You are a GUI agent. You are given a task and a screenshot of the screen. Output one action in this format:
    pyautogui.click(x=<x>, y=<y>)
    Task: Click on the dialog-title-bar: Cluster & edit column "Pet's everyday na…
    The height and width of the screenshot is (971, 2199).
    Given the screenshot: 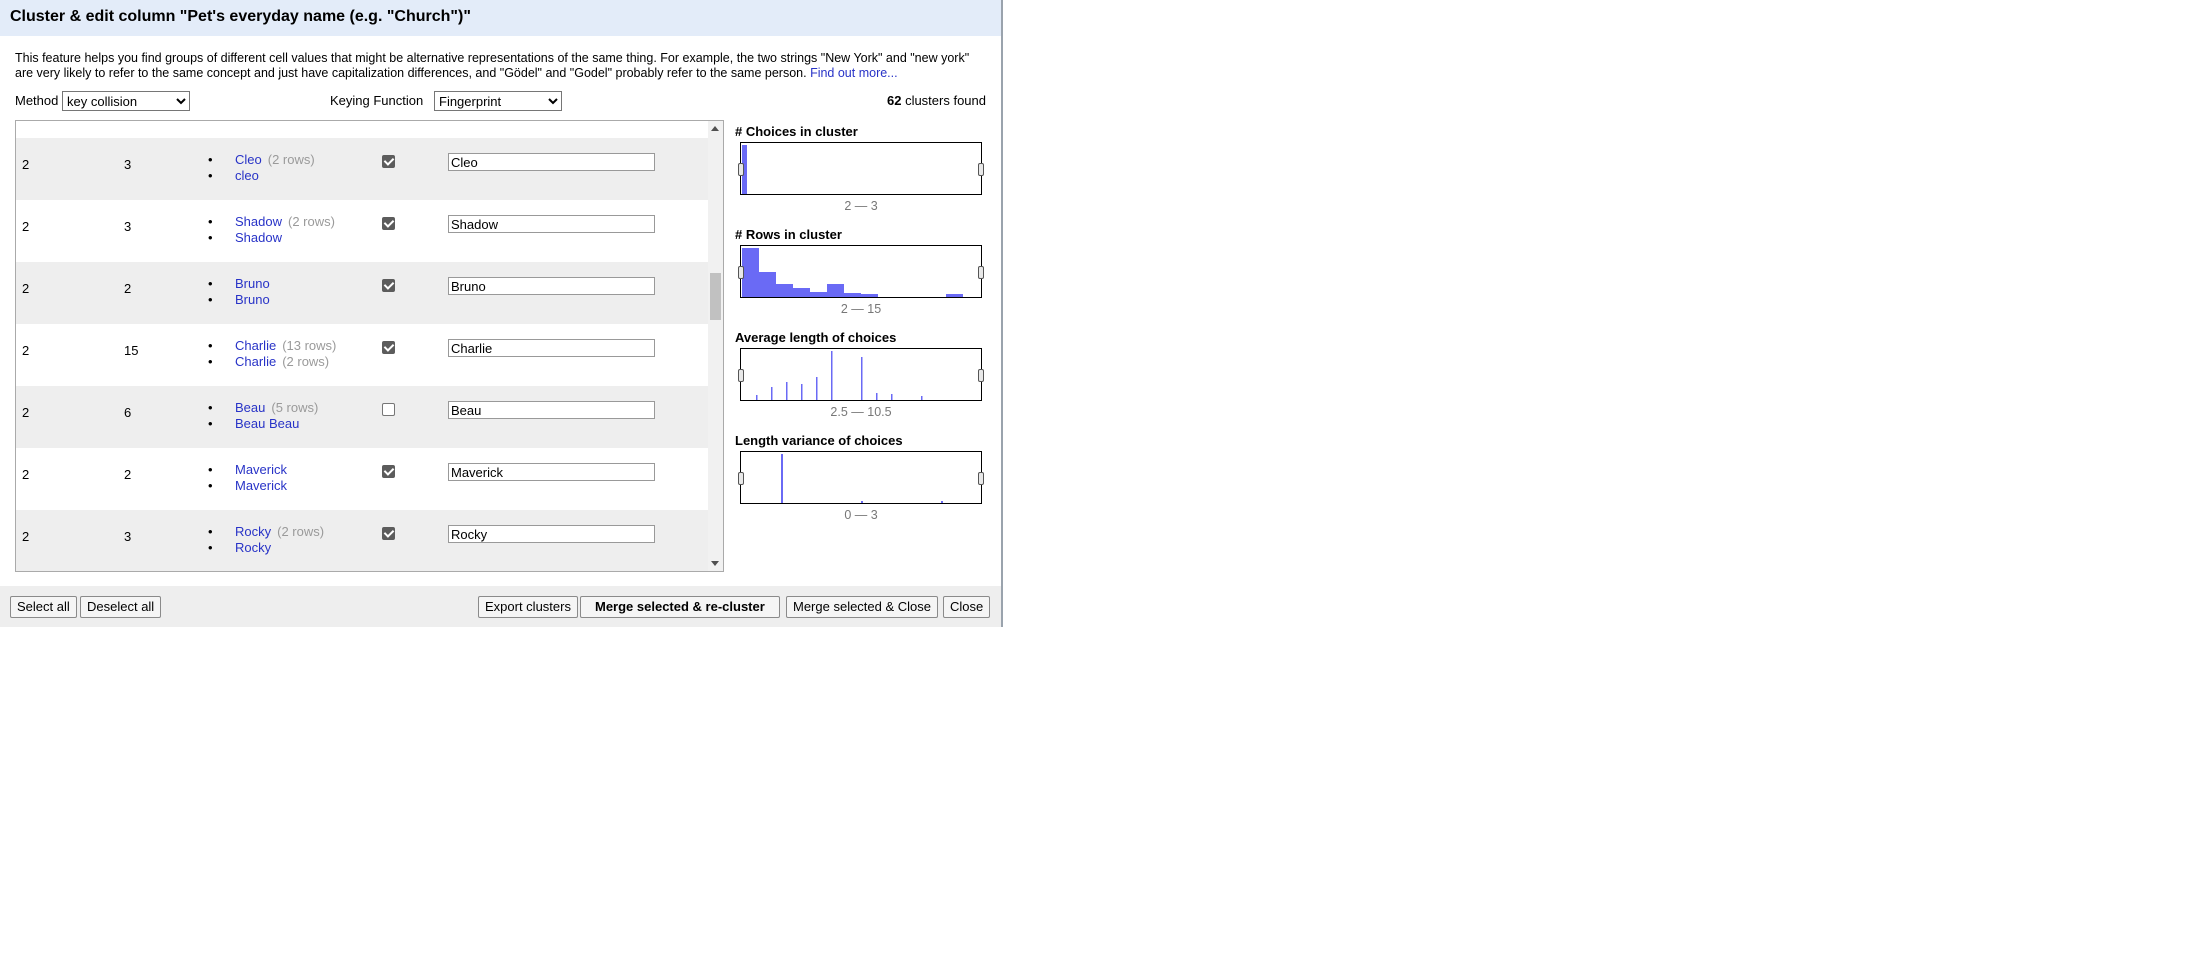 What is the action you would take?
    pyautogui.click(x=500, y=18)
    